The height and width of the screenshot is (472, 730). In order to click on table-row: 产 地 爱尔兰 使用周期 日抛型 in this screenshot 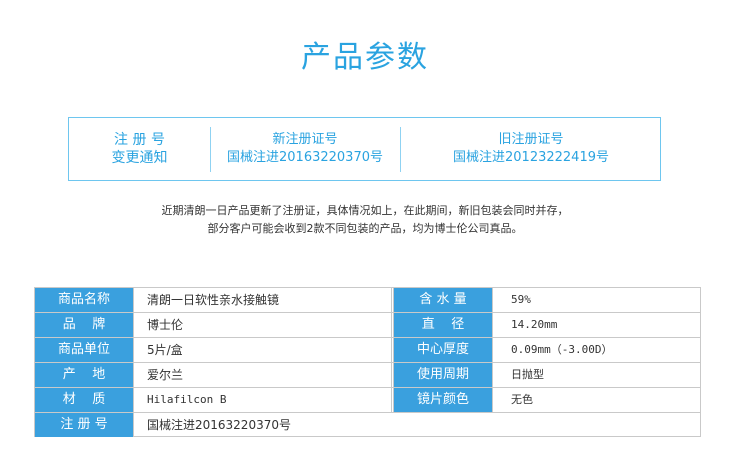, I will do `click(367, 375)`.